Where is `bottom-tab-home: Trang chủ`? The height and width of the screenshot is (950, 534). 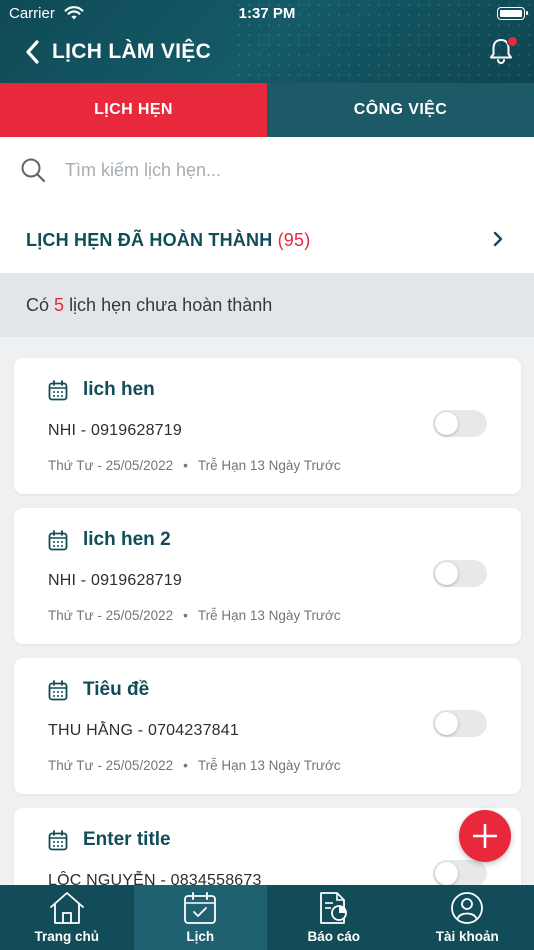
bottom-tab-home: Trang chủ is located at coordinates (67, 917).